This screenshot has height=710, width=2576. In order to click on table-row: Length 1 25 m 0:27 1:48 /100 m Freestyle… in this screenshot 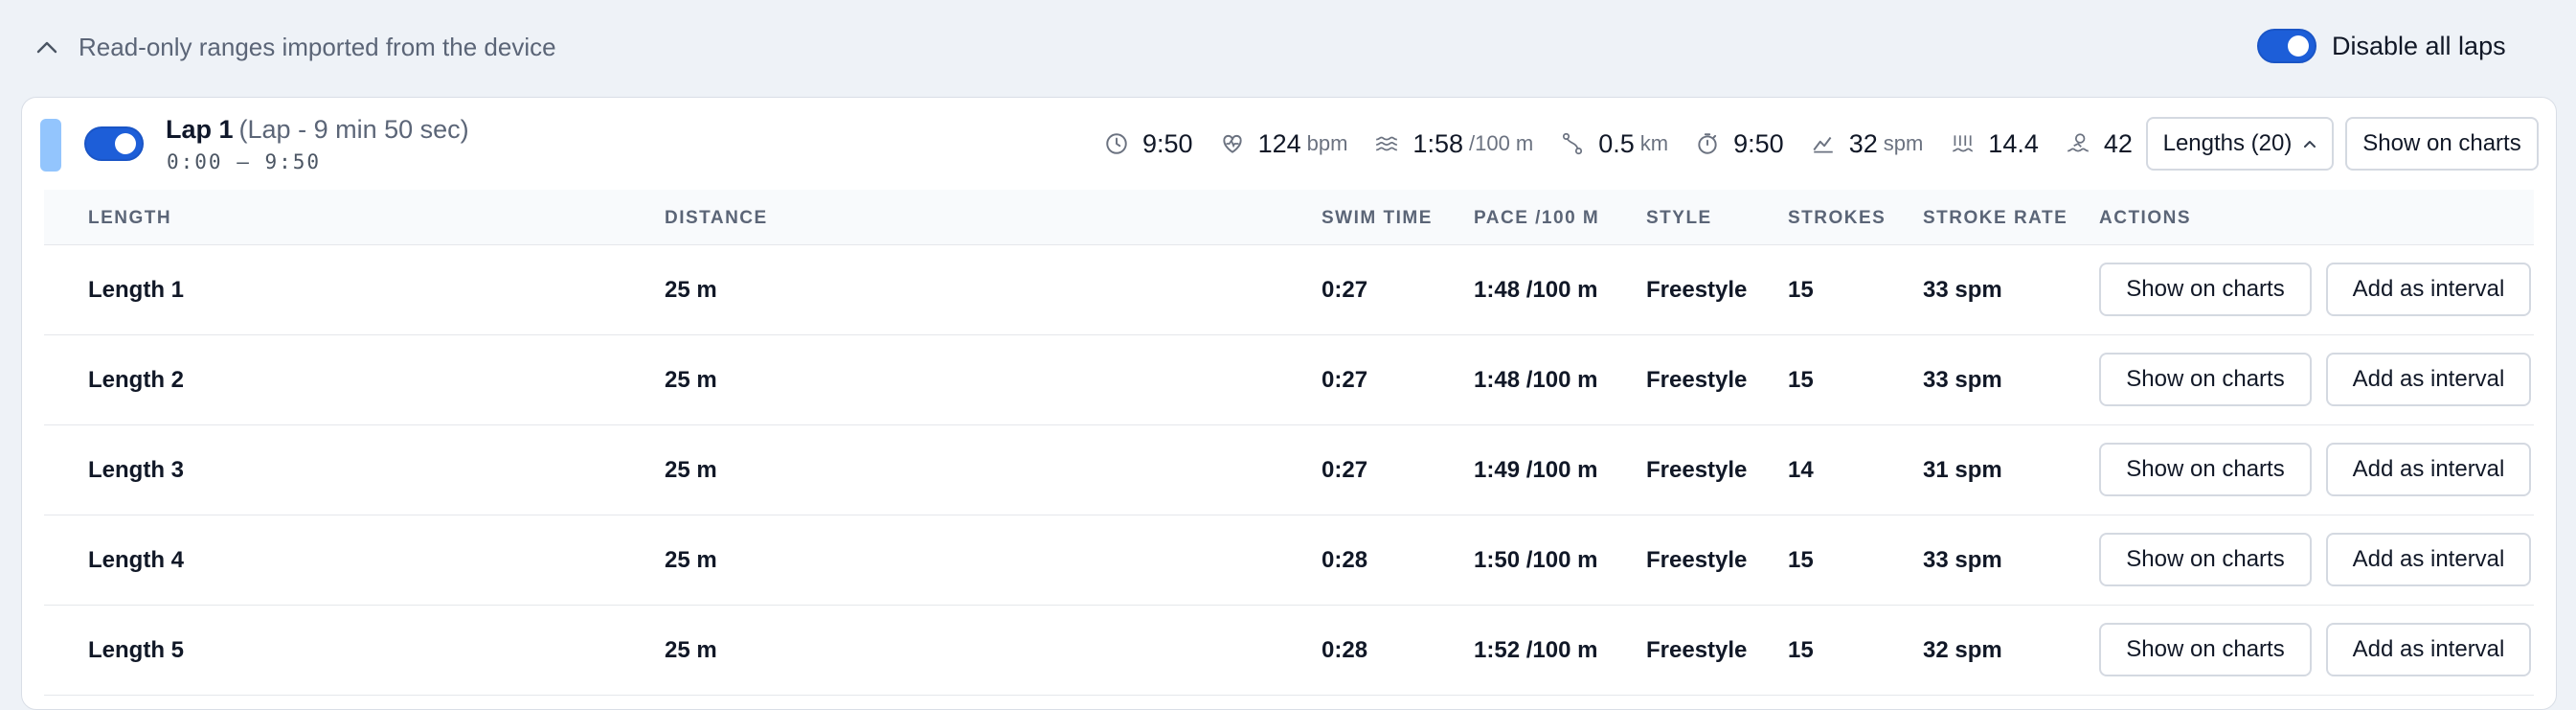, I will do `click(1289, 290)`.